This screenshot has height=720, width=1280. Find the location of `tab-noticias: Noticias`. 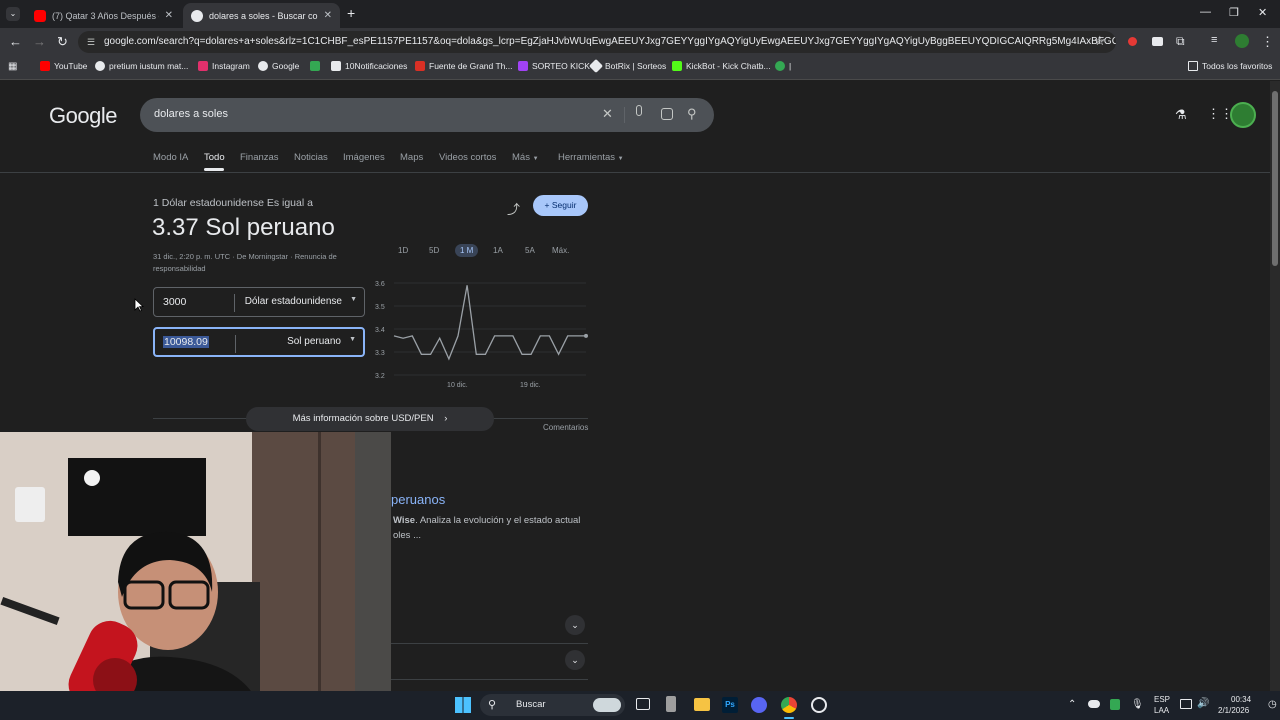

tab-noticias: Noticias is located at coordinates (311, 157).